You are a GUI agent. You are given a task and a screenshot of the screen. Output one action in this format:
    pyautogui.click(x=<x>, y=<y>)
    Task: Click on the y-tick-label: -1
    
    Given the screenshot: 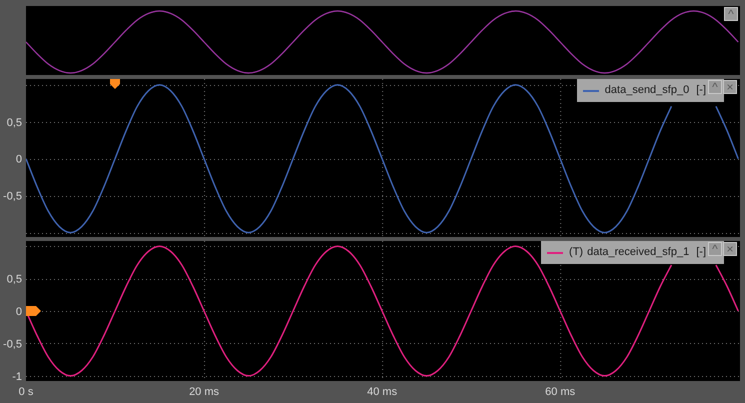 What is the action you would take?
    pyautogui.click(x=17, y=376)
    